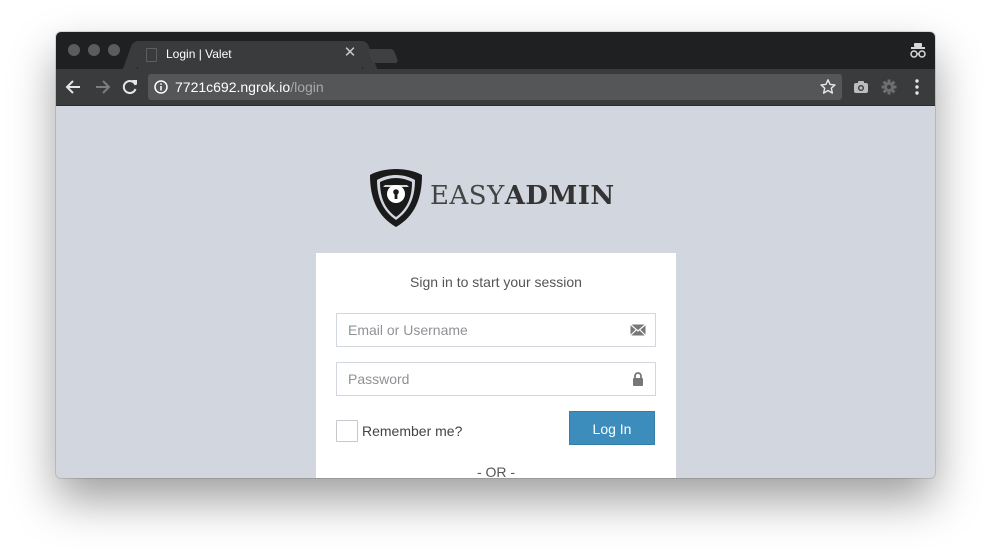 This screenshot has height=558, width=991. What do you see at coordinates (199, 54) in the screenshot?
I see `tab-title: Login | Valet` at bounding box center [199, 54].